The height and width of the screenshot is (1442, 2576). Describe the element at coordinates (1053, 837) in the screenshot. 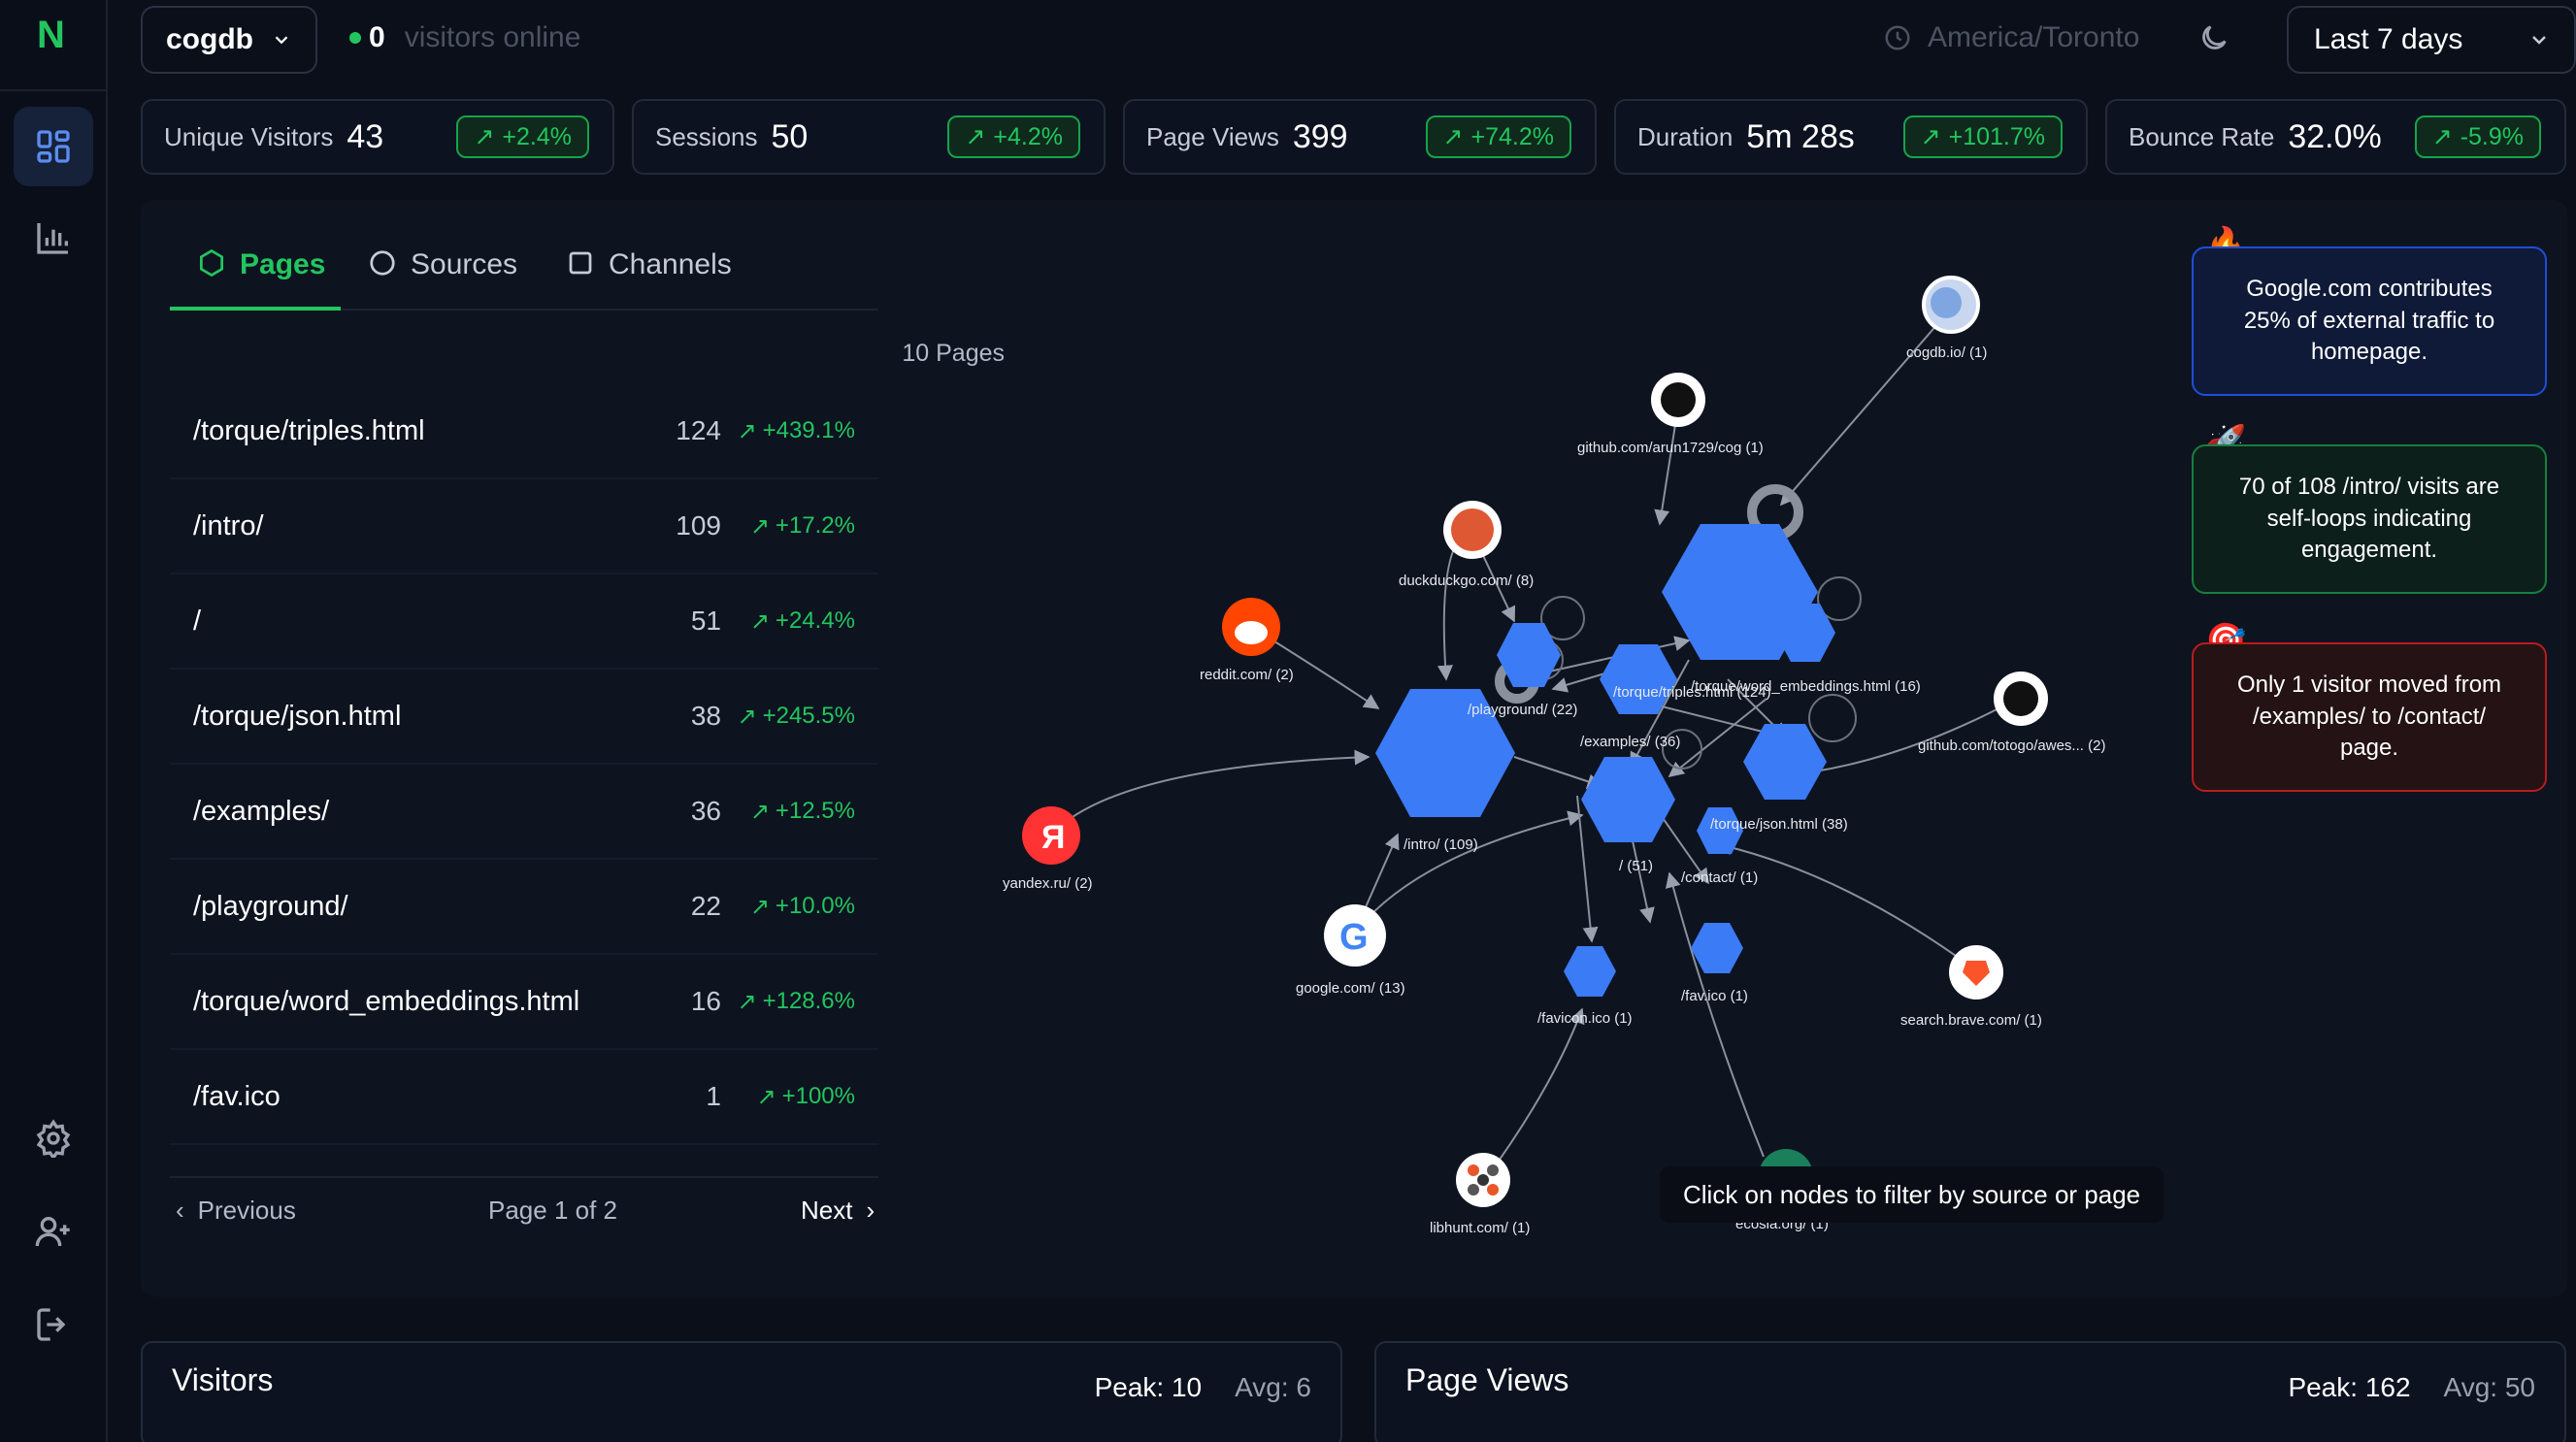

I see `yandex-icon-glyph: Я` at that location.